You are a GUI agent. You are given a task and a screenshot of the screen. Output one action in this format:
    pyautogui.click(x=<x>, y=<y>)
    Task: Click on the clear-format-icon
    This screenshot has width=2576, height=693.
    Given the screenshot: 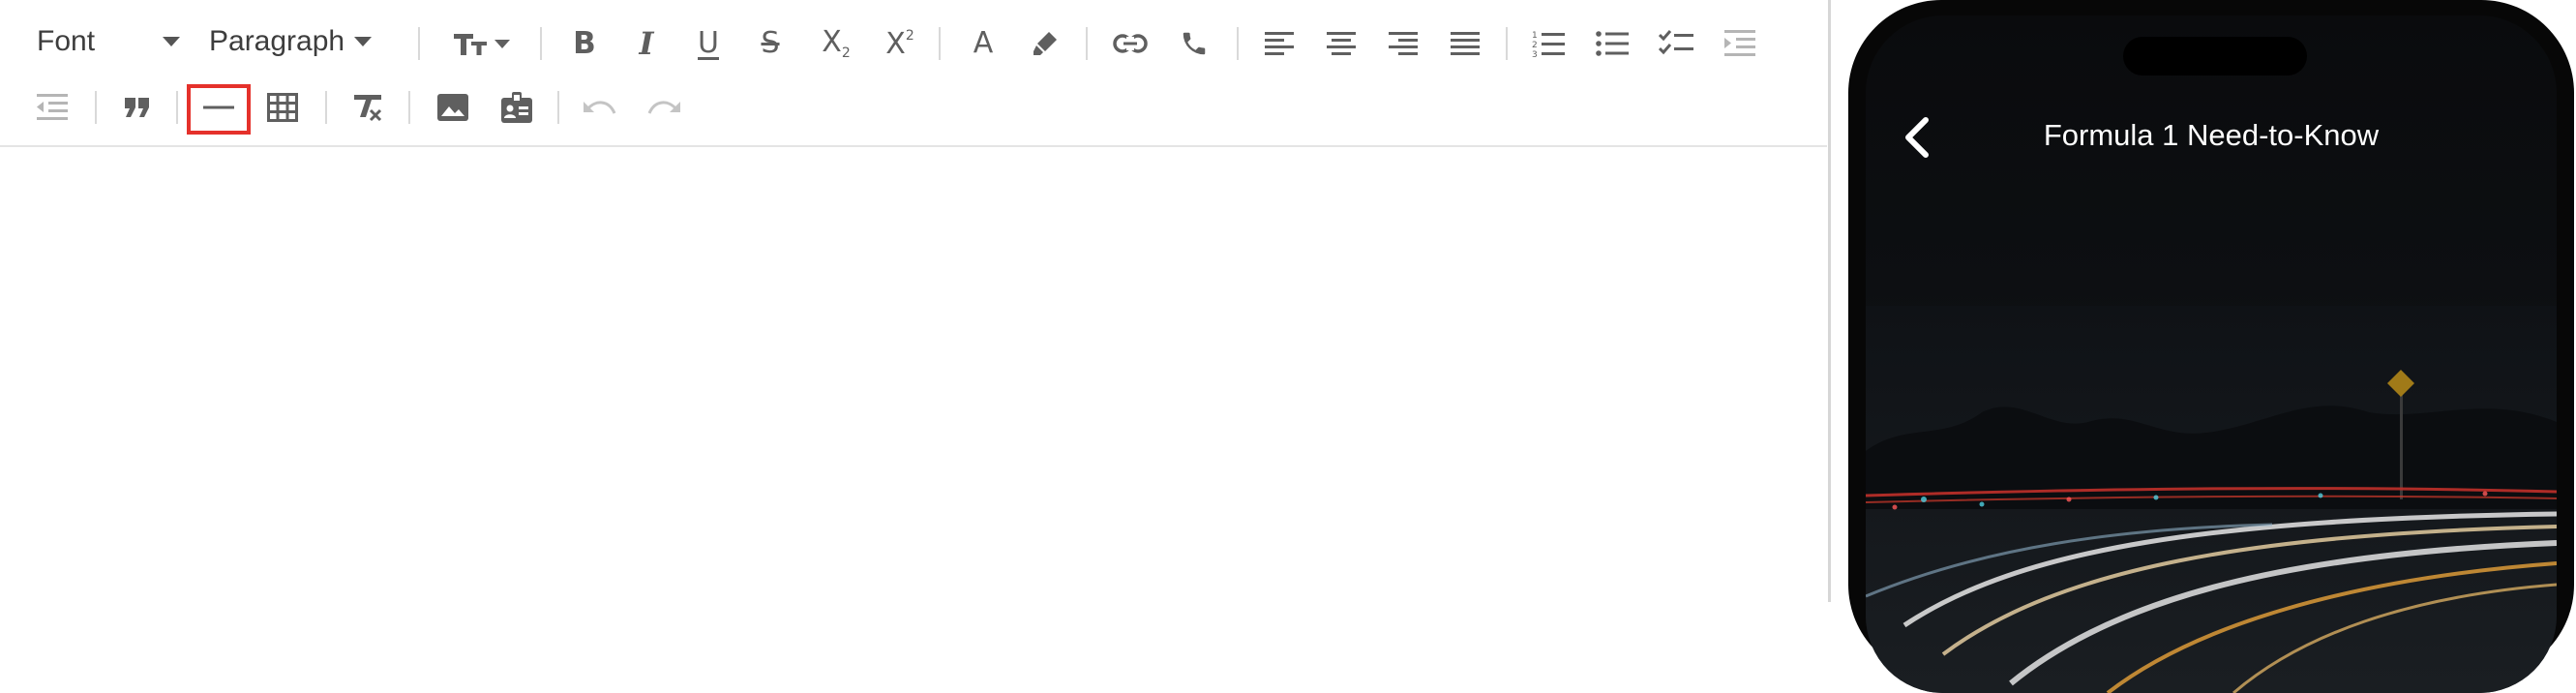 What is the action you would take?
    pyautogui.click(x=367, y=108)
    